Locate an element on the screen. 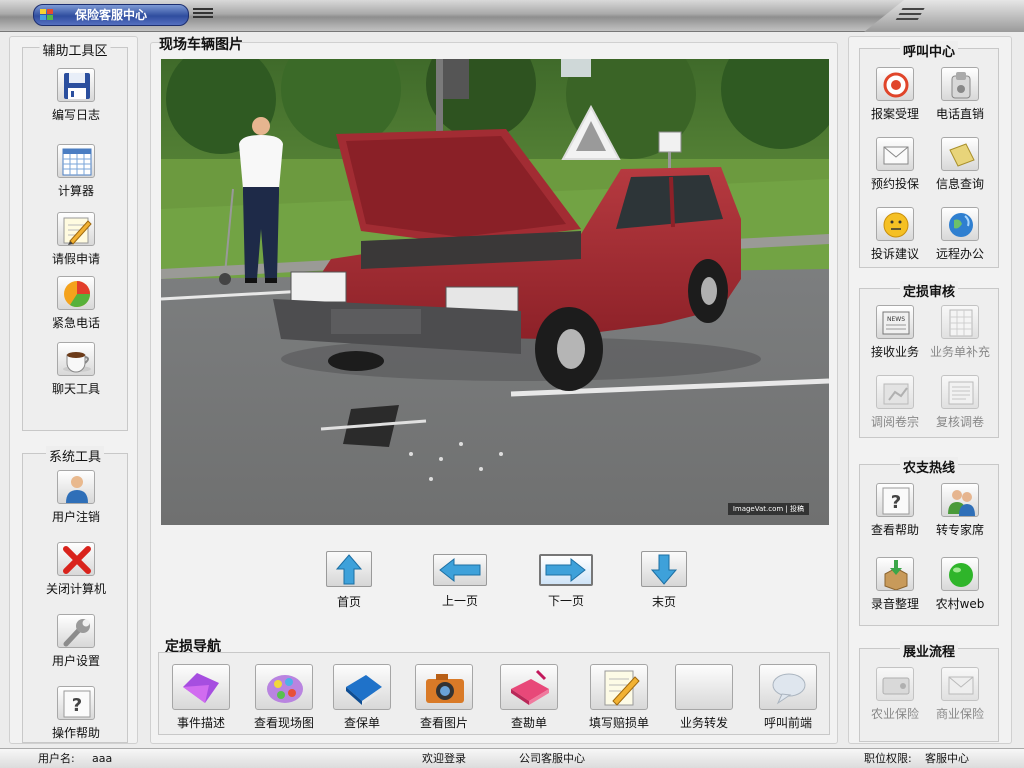 This screenshot has width=1024, height=768. call-center-info-query: 信息查询 is located at coordinates (960, 164).